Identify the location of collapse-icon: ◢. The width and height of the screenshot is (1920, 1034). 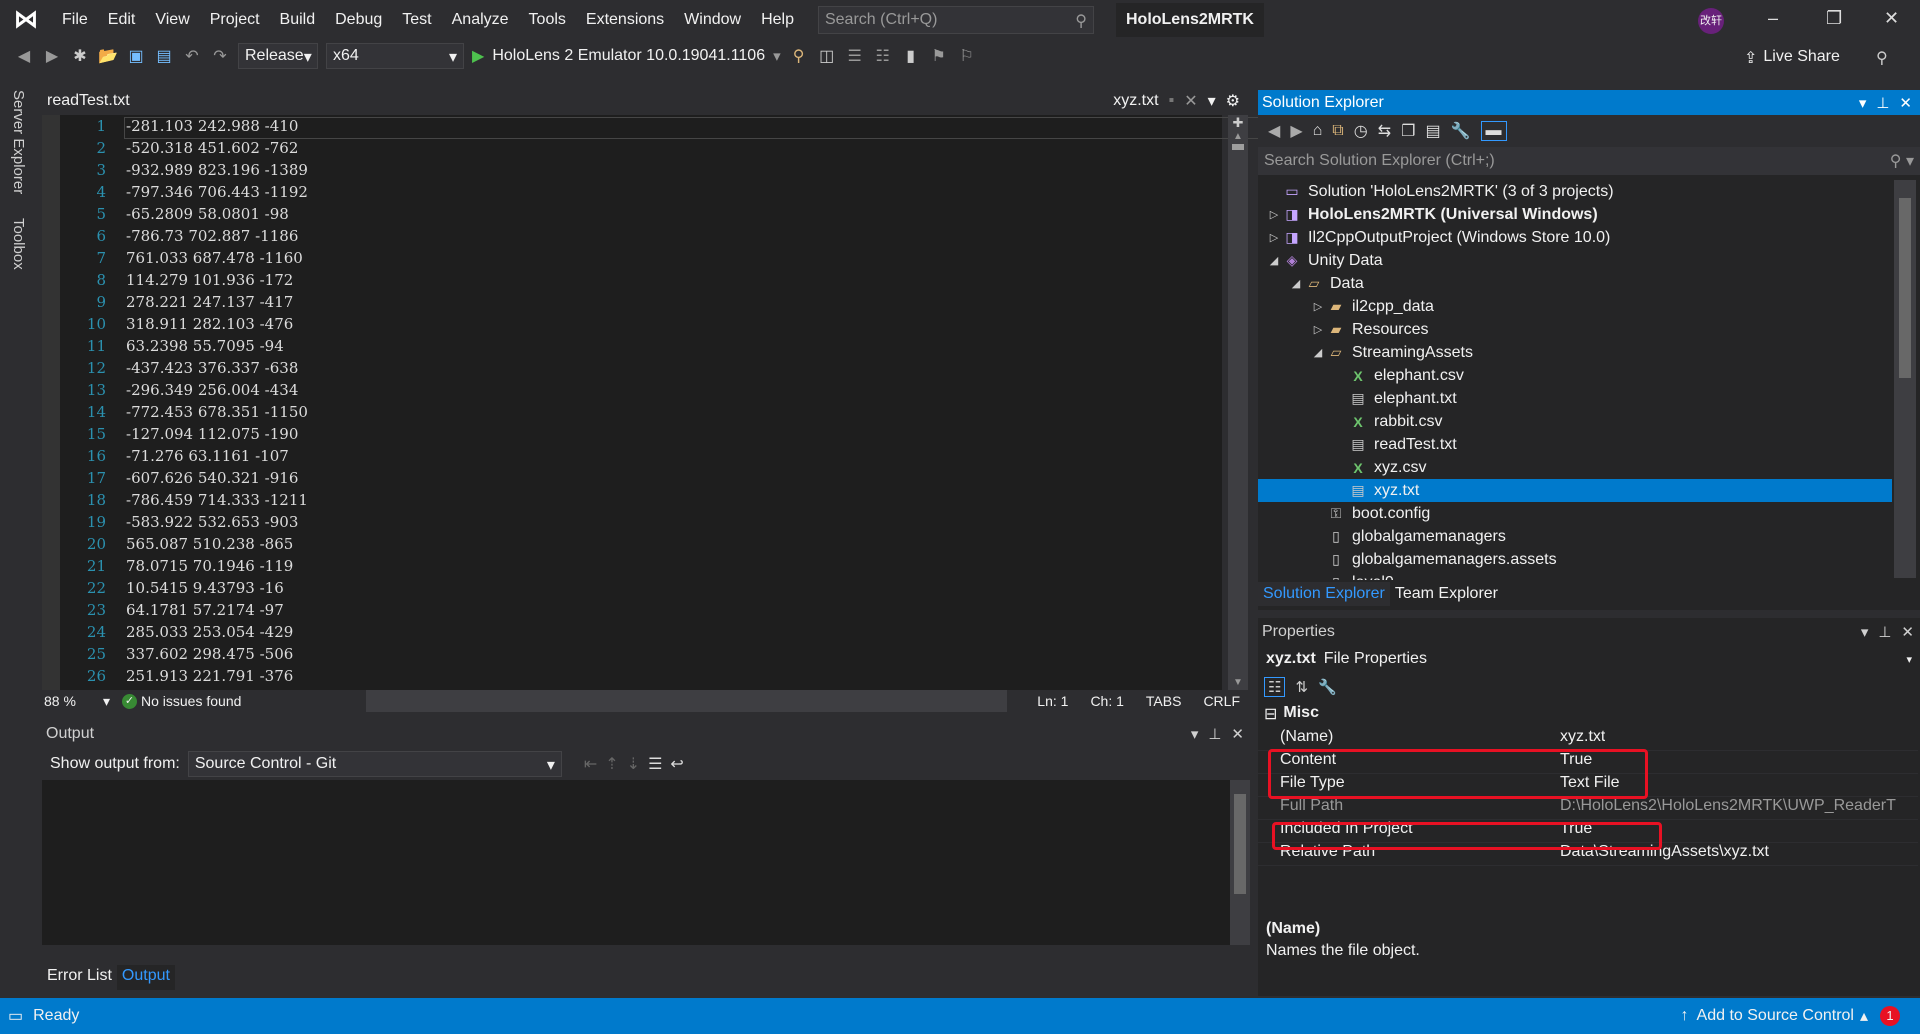
(1296, 283).